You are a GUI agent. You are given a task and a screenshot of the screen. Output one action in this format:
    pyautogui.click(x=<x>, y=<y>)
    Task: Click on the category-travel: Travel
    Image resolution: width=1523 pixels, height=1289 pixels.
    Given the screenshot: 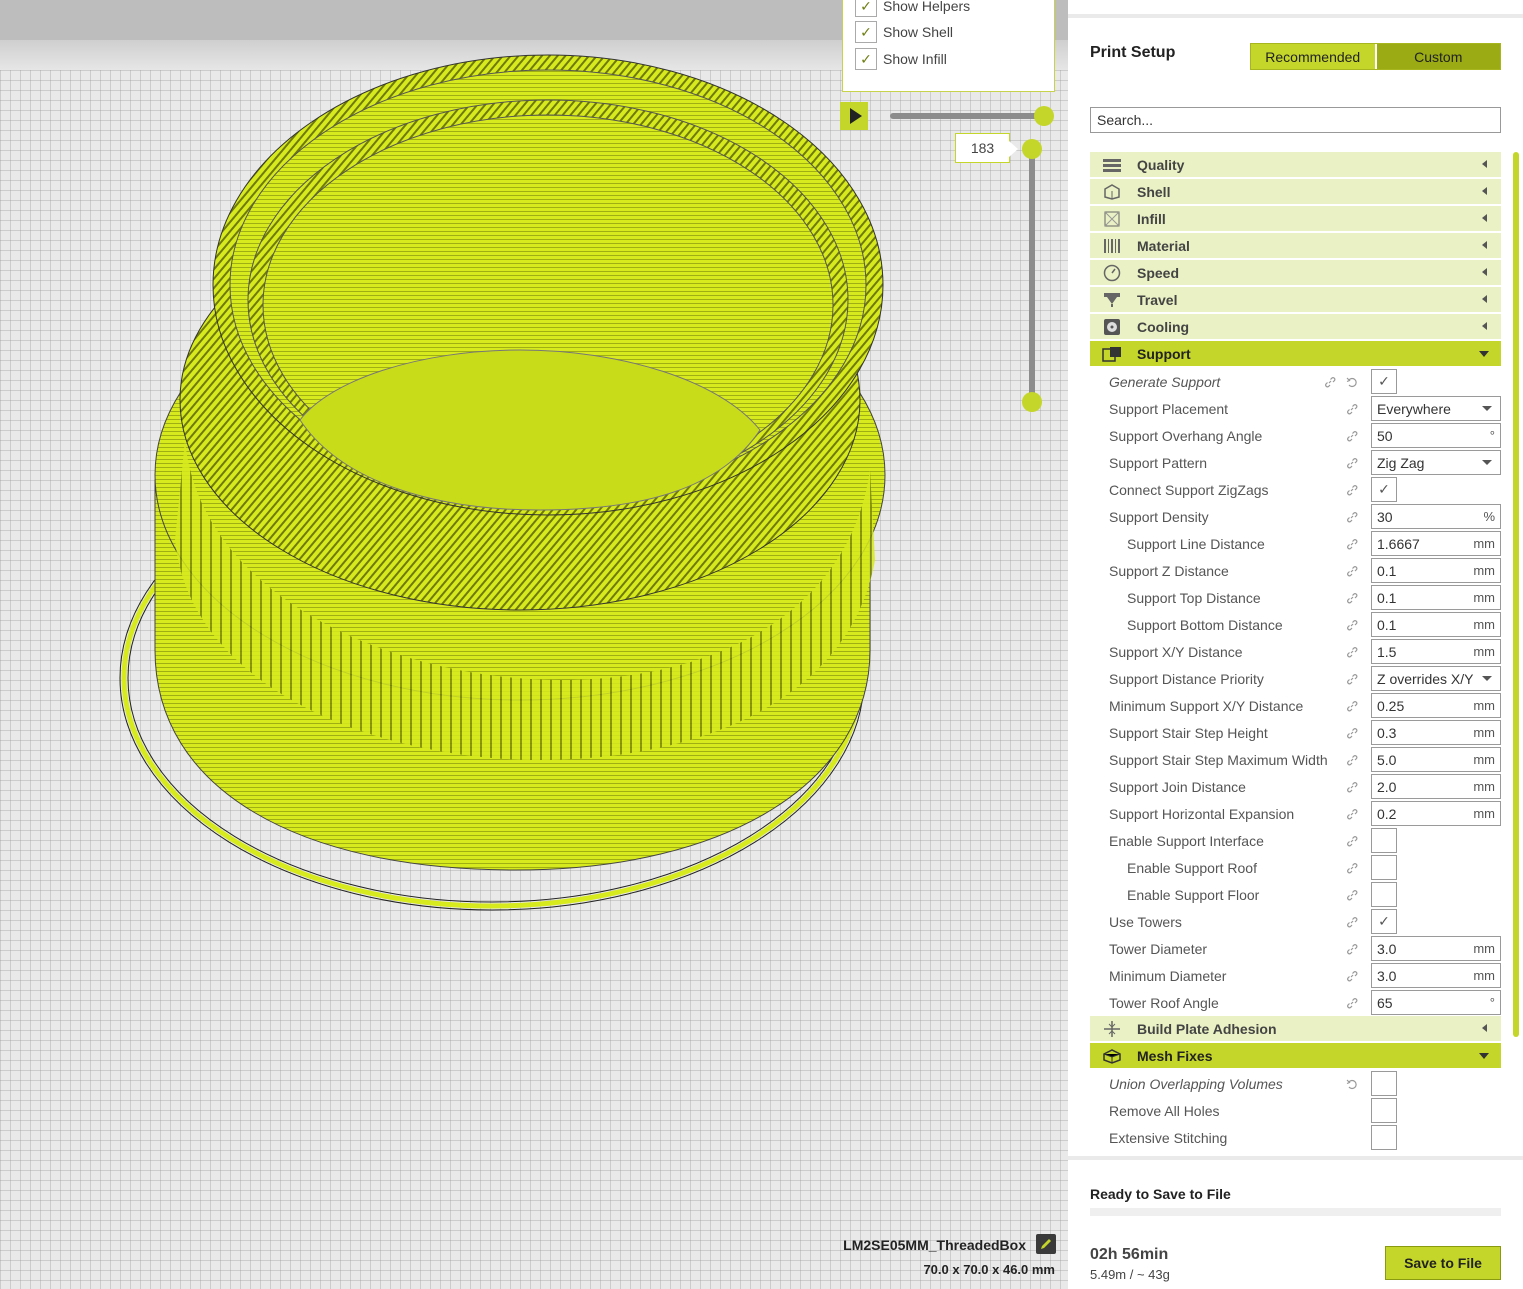 What is the action you would take?
    pyautogui.click(x=1295, y=299)
    